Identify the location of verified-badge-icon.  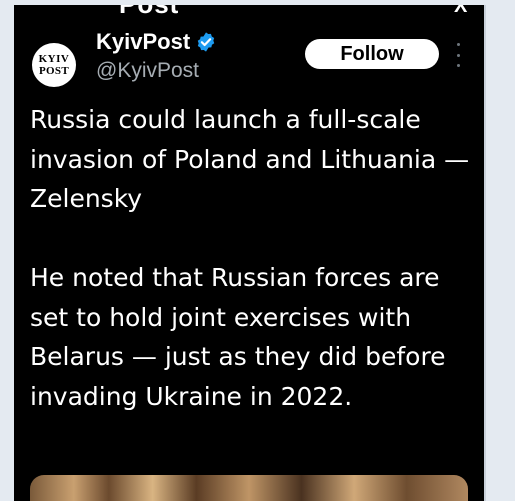
(206, 42).